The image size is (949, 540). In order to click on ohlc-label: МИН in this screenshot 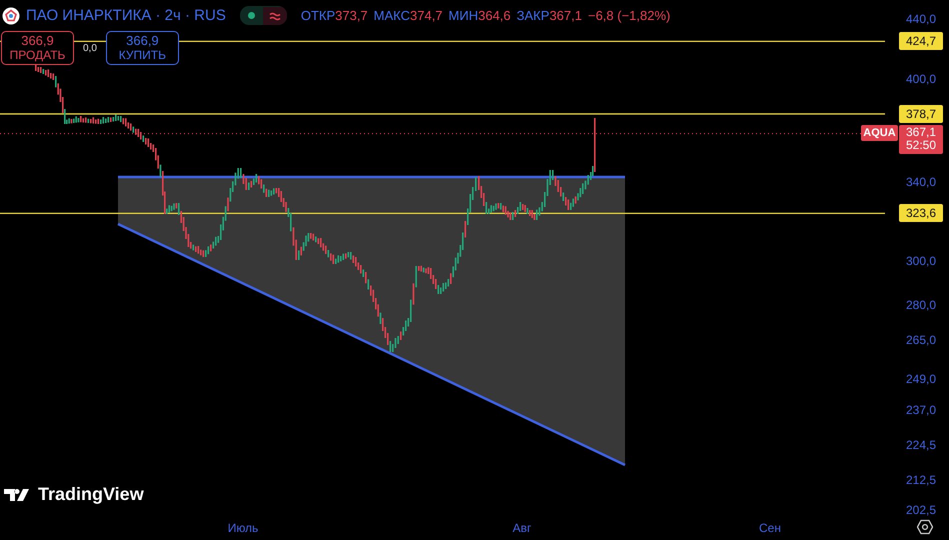, I will do `click(463, 15)`.